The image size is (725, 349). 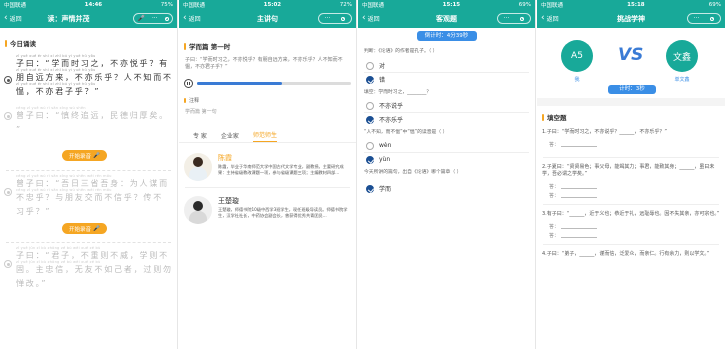 I want to click on capsule-menu: 🎤 ···, so click(x=153, y=18).